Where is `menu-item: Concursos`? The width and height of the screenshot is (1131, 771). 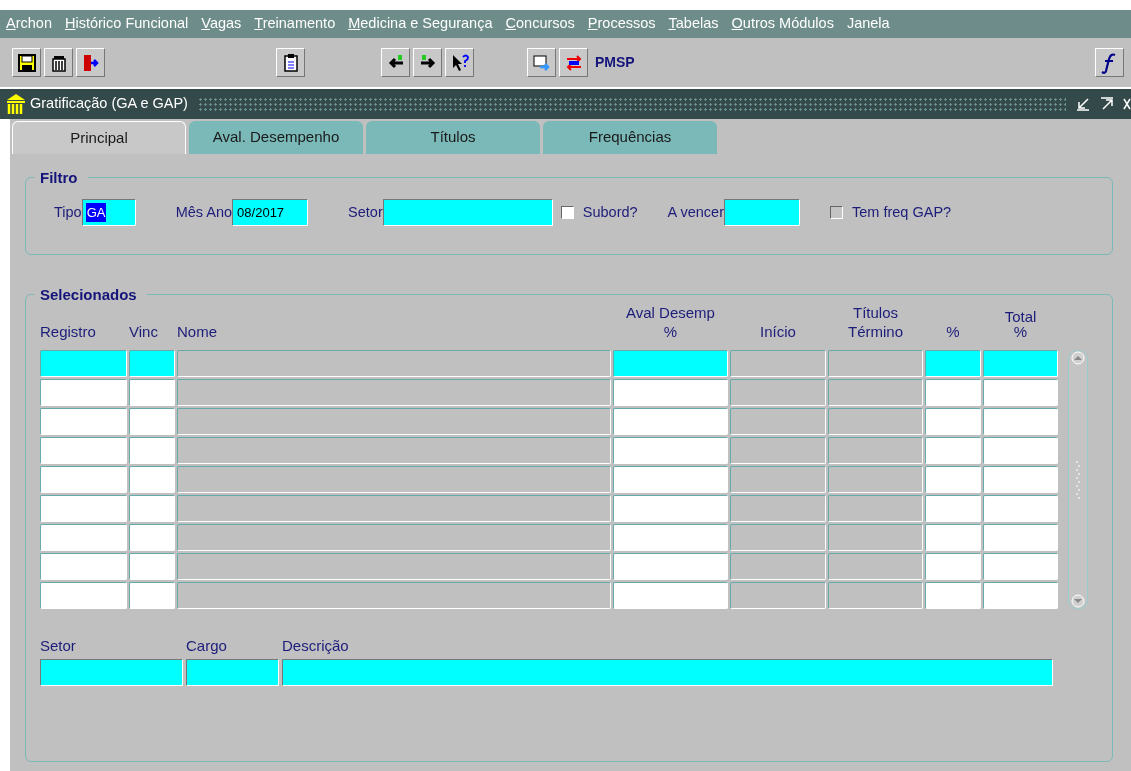
menu-item: Concursos is located at coordinates (540, 24).